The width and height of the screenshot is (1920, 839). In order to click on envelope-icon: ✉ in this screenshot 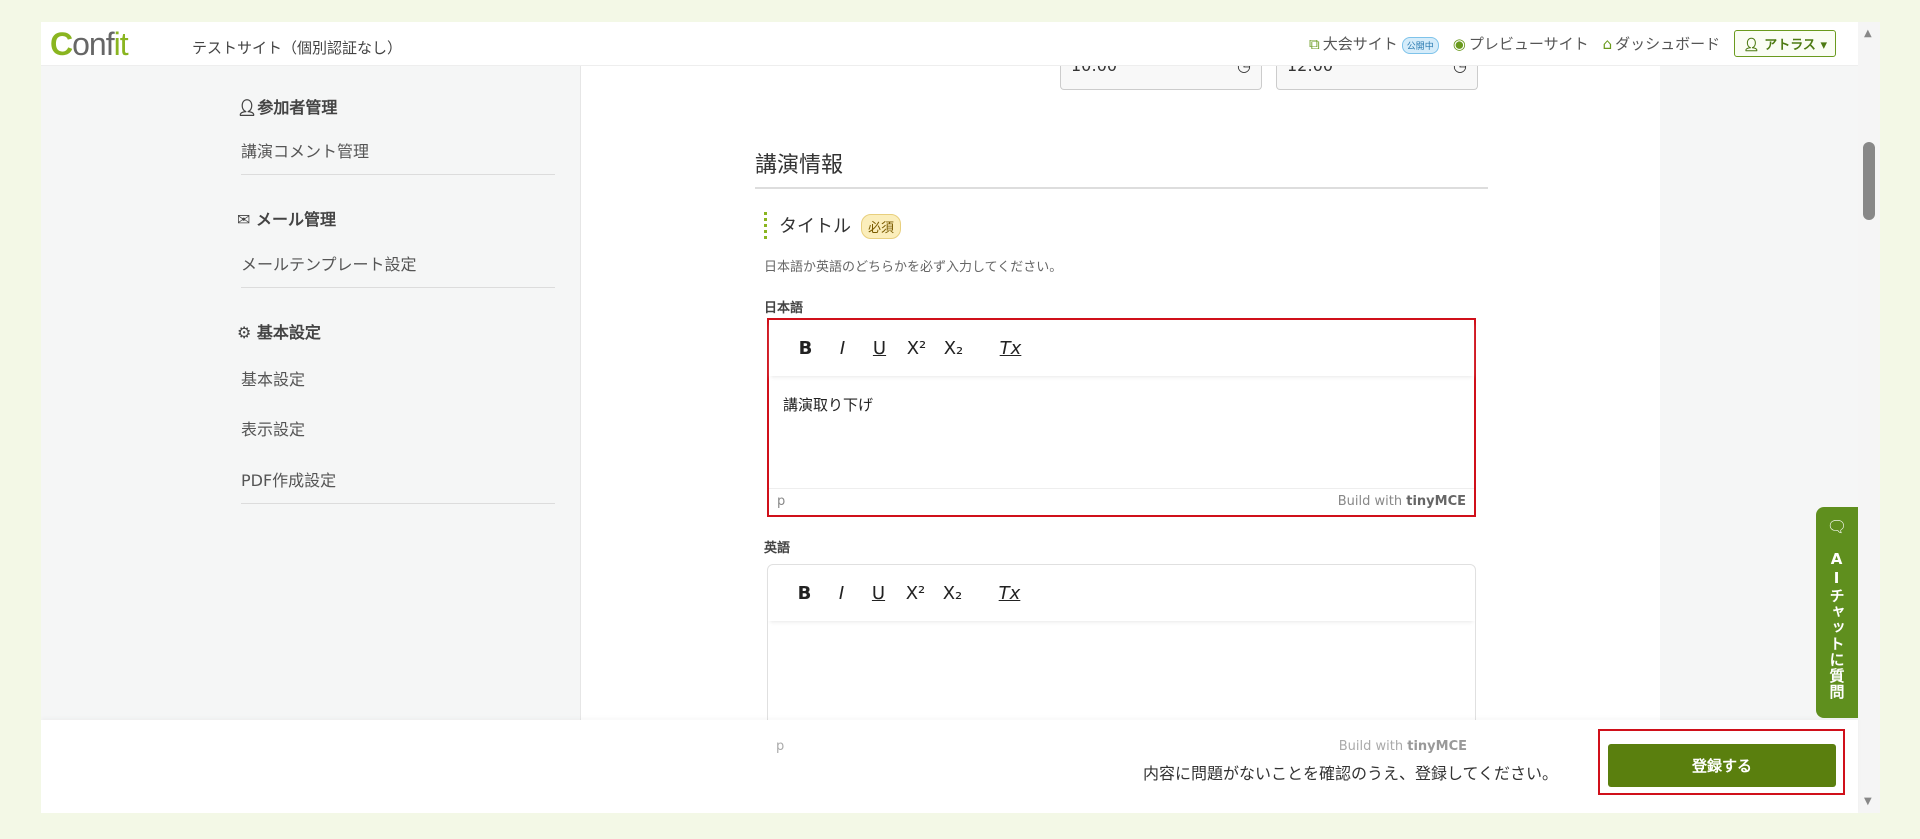, I will do `click(246, 219)`.